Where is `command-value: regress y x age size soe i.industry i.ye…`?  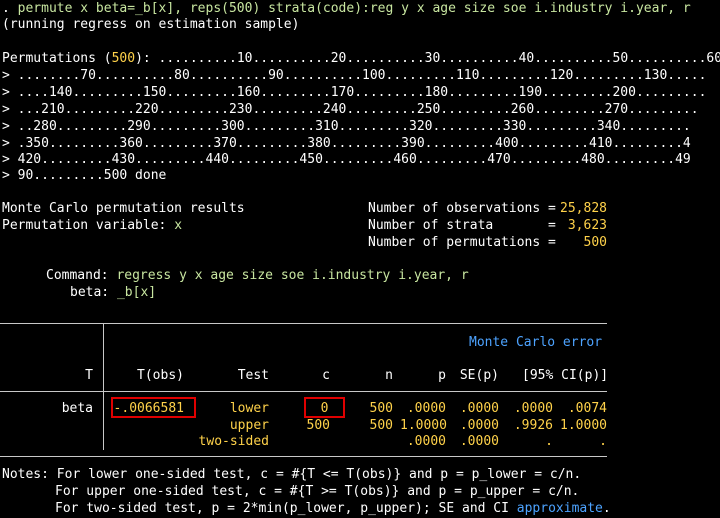
command-value: regress y x age size soe i.industry i.ye… is located at coordinates (292, 275).